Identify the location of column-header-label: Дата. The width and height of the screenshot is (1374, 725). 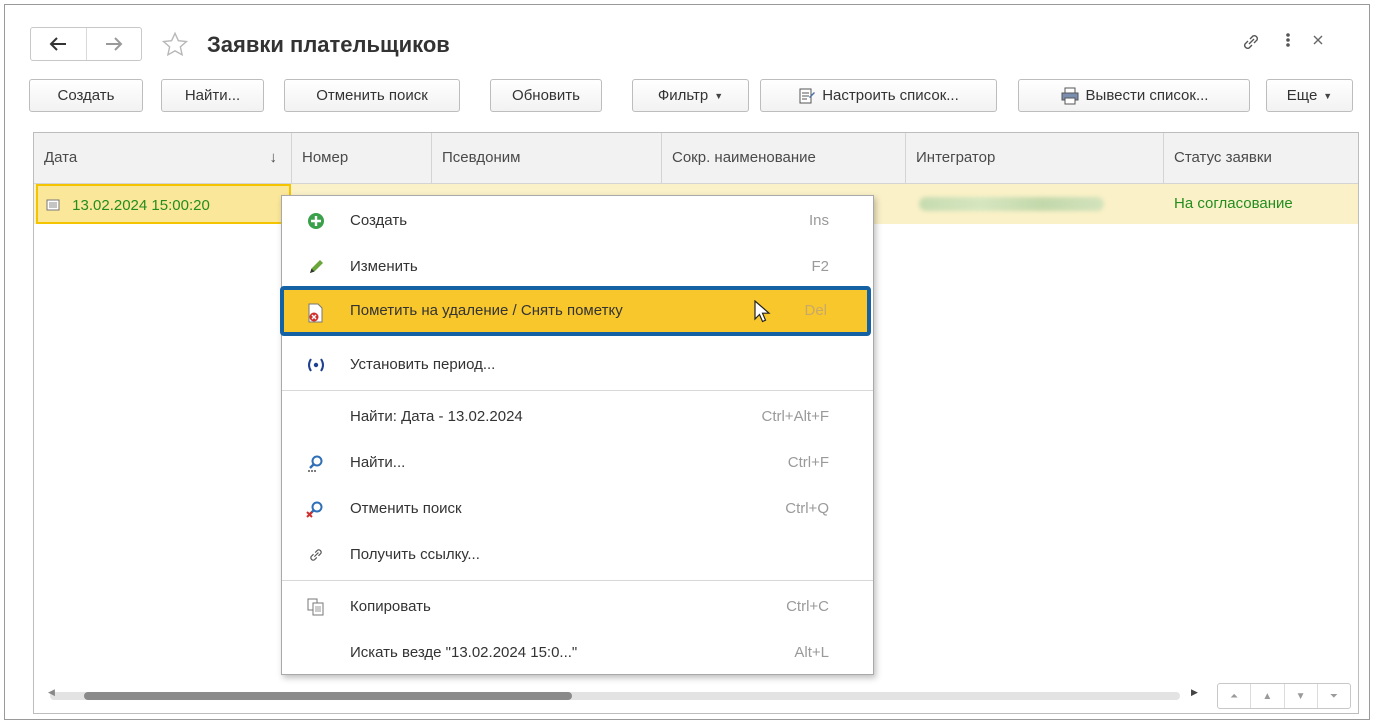
(61, 157).